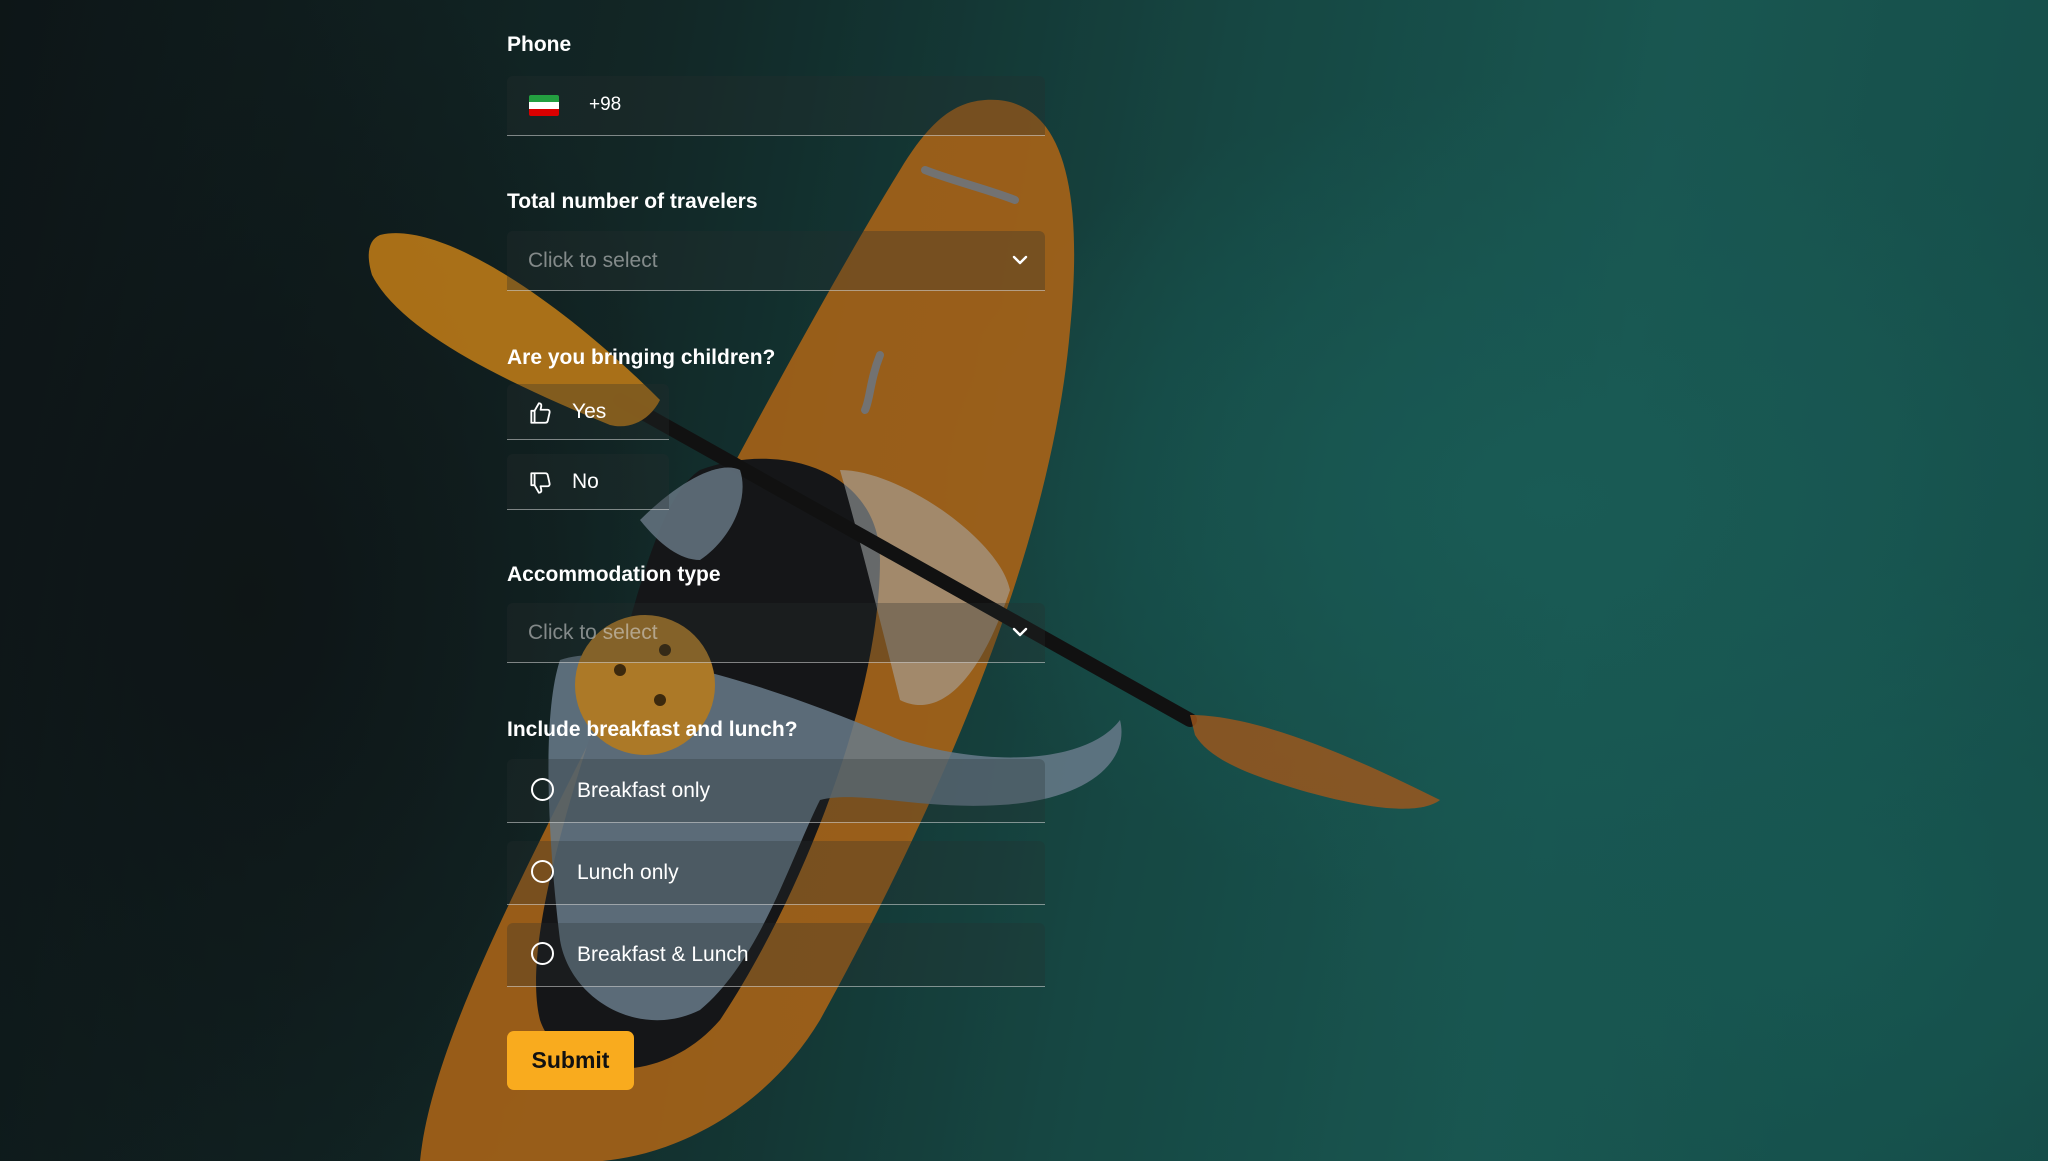  I want to click on meals-option-breakfast: Breakfast only, so click(776, 791).